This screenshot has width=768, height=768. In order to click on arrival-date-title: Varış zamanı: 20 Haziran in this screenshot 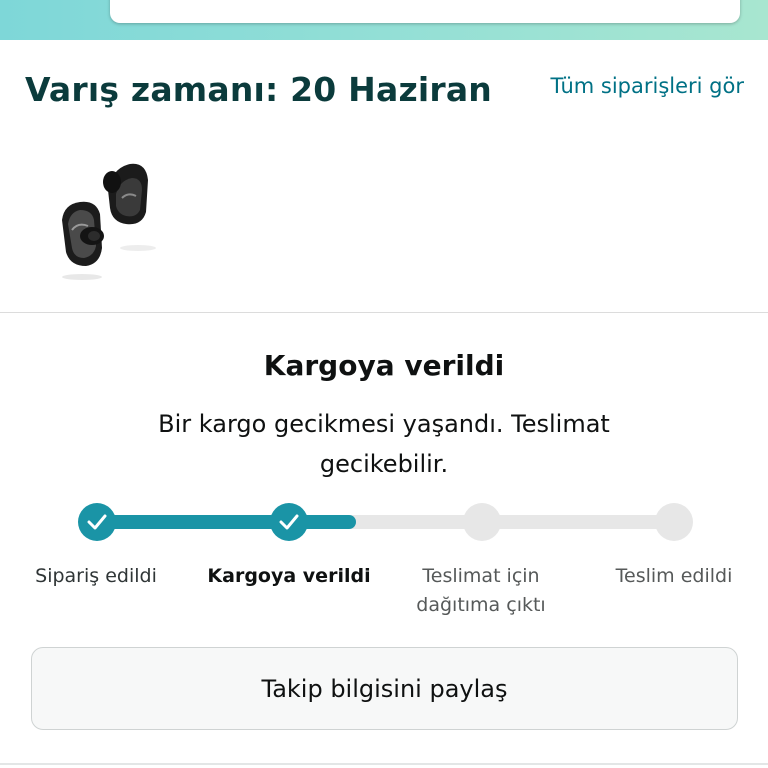, I will do `click(258, 89)`.